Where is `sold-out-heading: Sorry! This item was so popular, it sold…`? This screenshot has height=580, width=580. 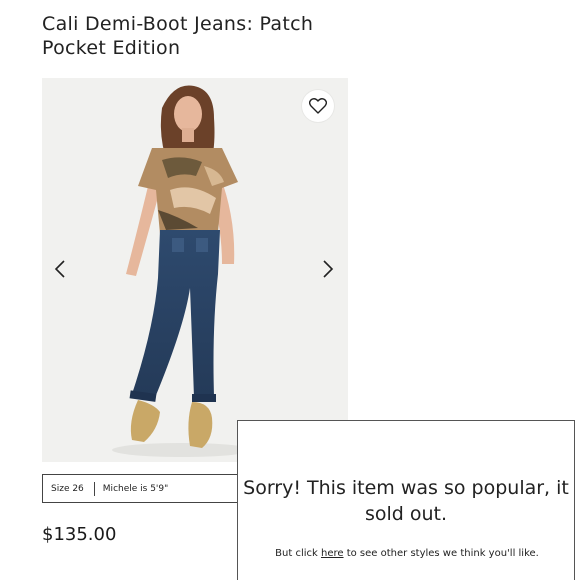 sold-out-heading: Sorry! This item was so popular, it sold… is located at coordinates (406, 501).